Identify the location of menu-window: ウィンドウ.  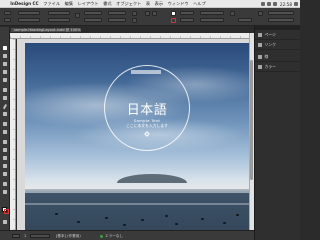
(178, 4).